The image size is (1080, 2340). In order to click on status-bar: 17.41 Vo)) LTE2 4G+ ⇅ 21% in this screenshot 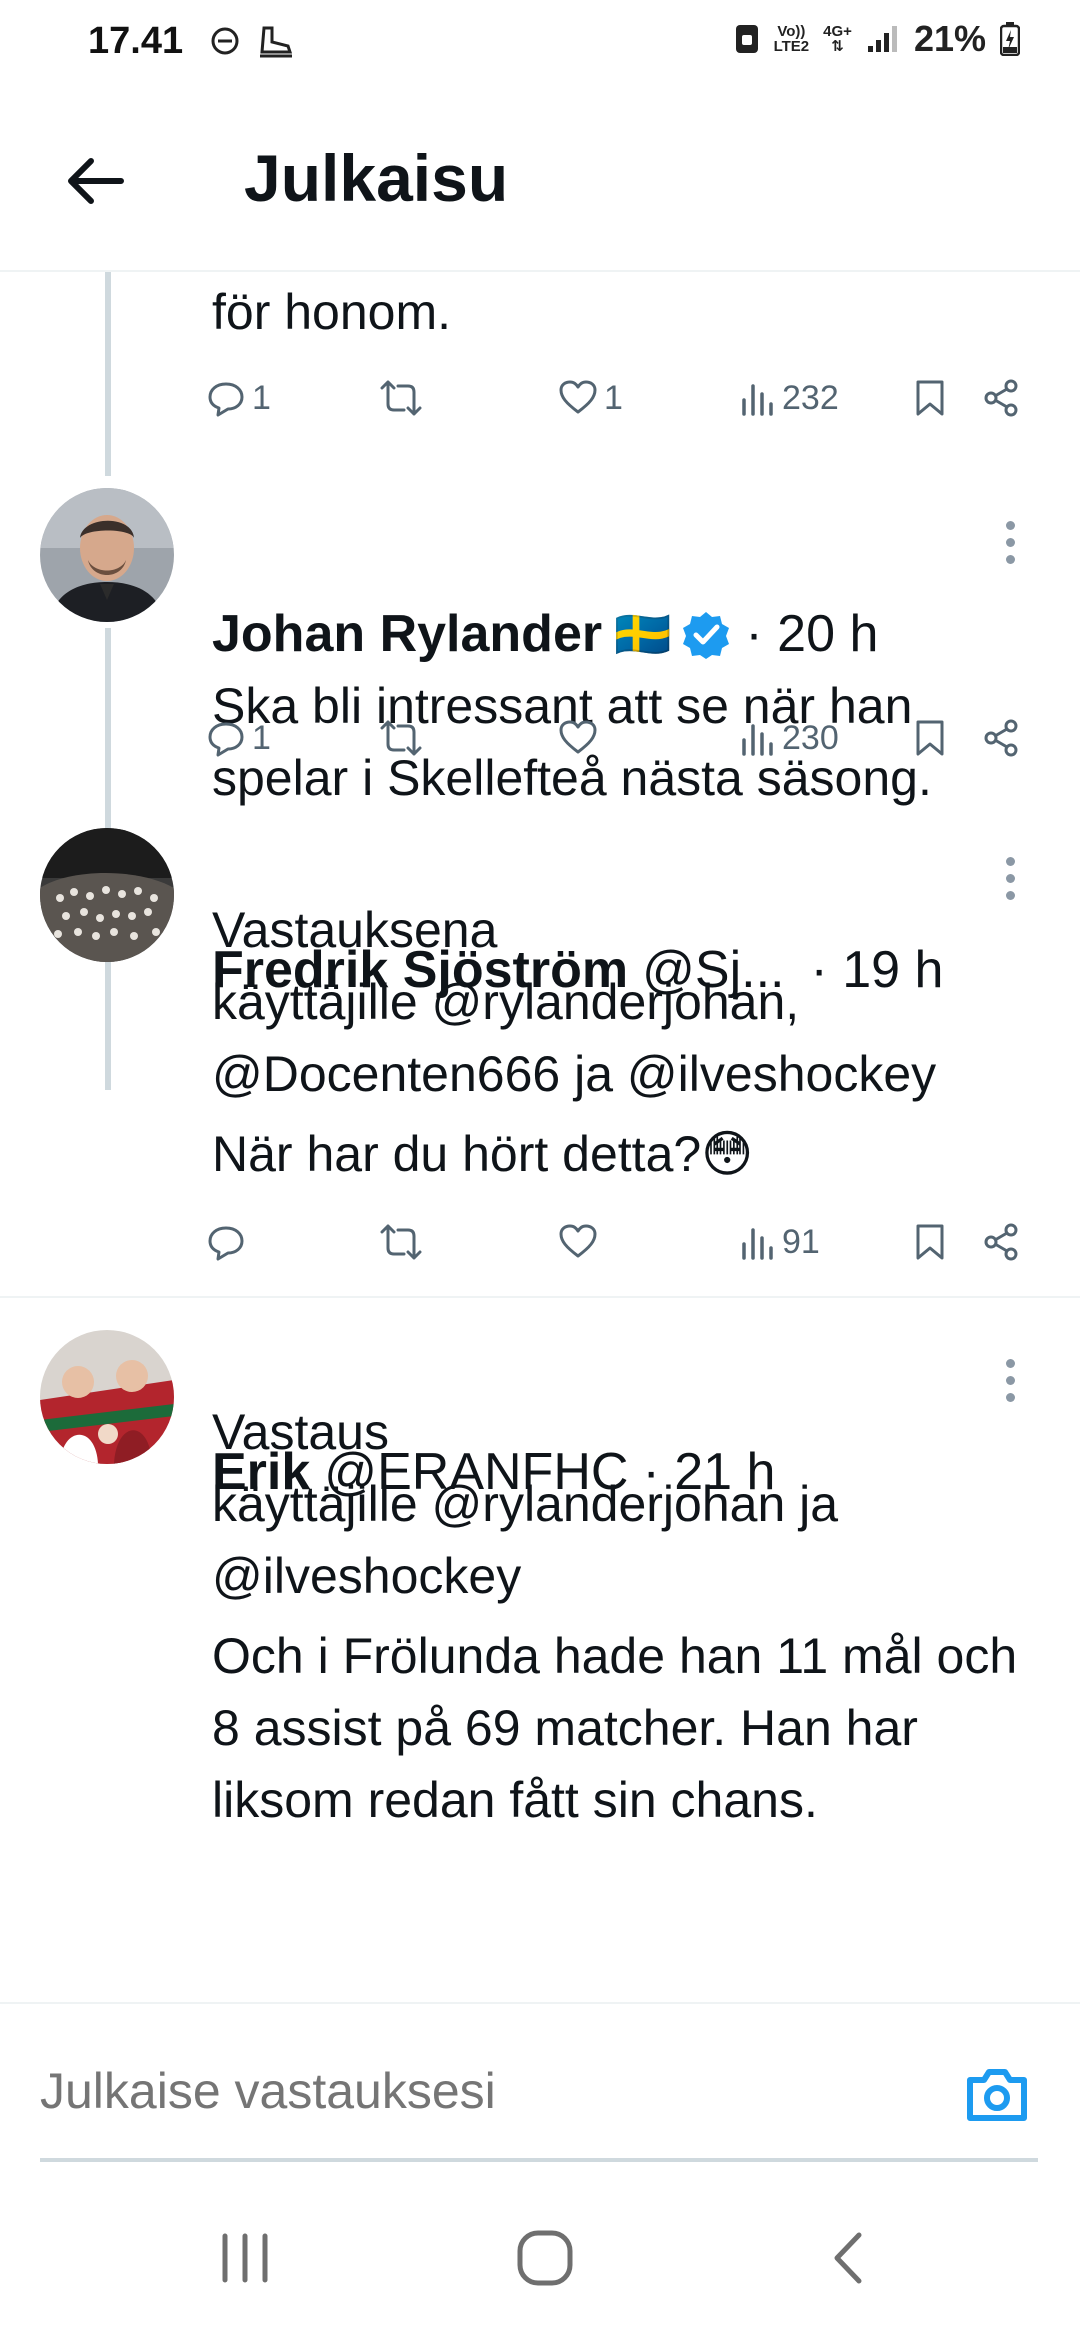, I will do `click(540, 45)`.